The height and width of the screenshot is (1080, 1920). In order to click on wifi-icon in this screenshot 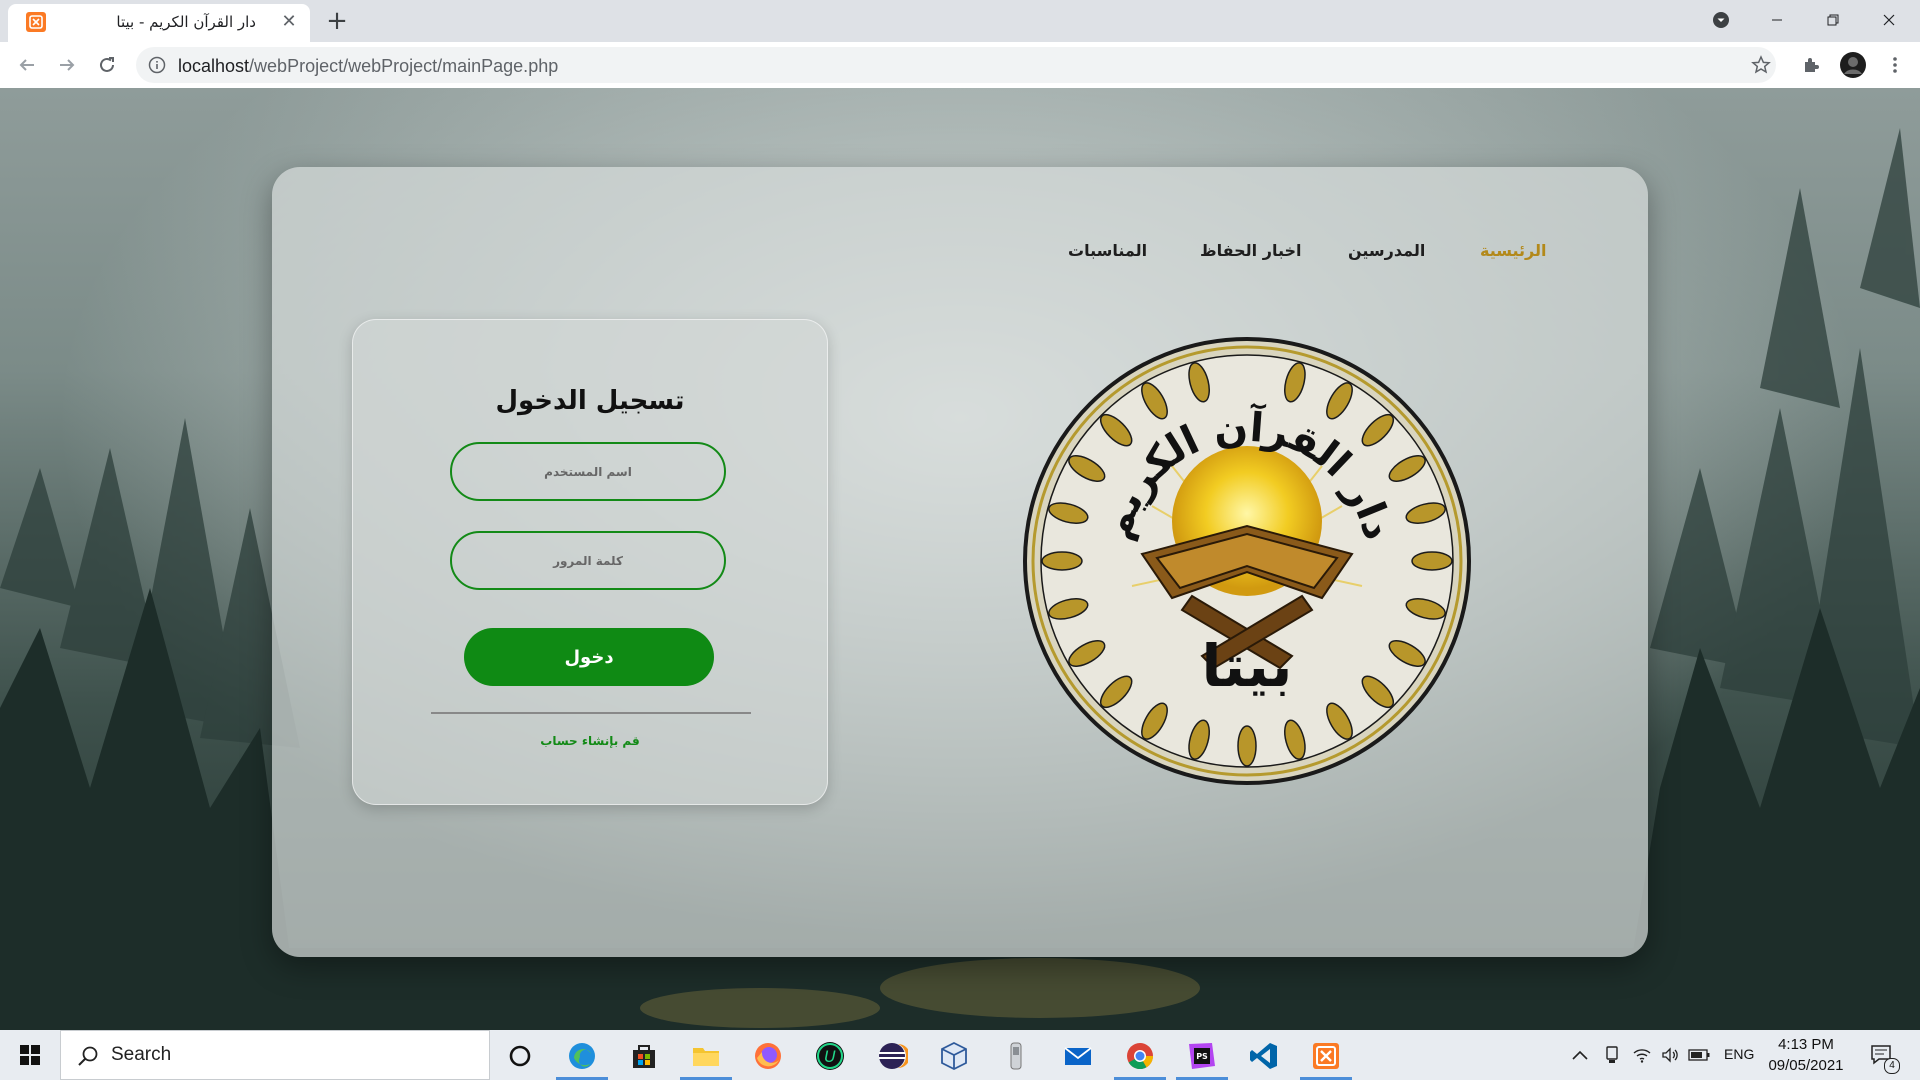, I will do `click(1642, 1055)`.